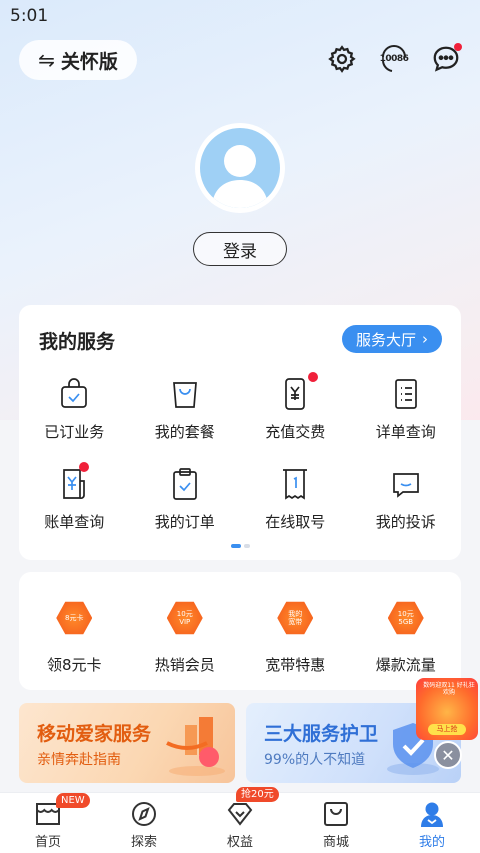  Describe the element at coordinates (446, 59) in the screenshot. I see `messages-button` at that location.